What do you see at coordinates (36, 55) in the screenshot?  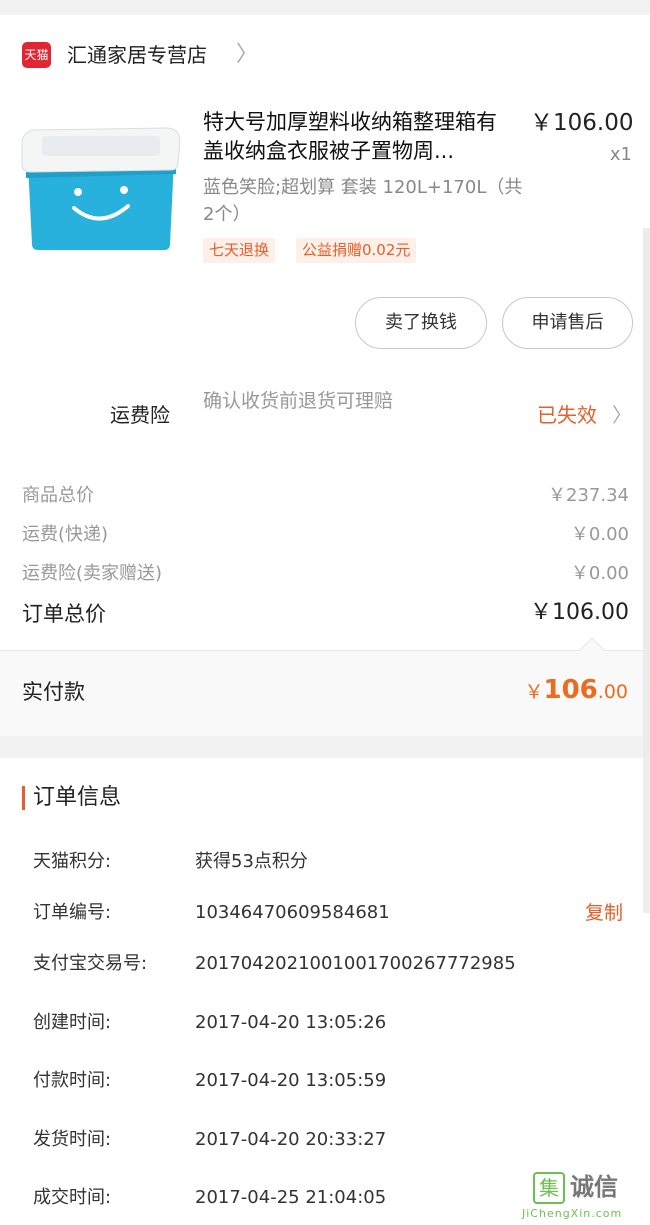 I see `tmall-logo-icon: 天猫` at bounding box center [36, 55].